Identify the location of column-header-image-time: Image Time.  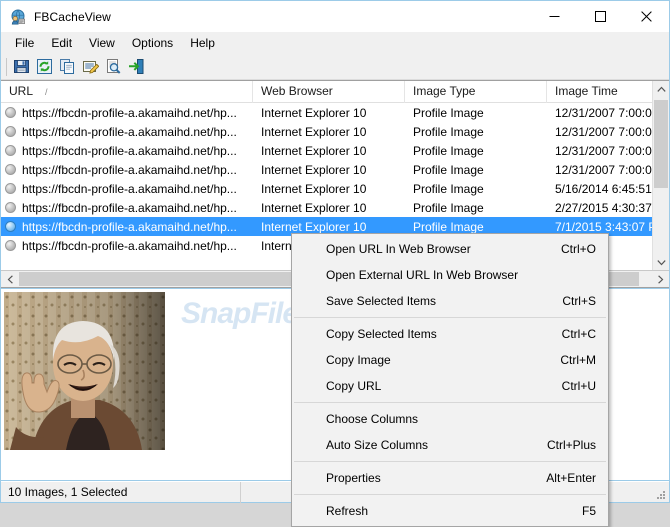
(600, 92).